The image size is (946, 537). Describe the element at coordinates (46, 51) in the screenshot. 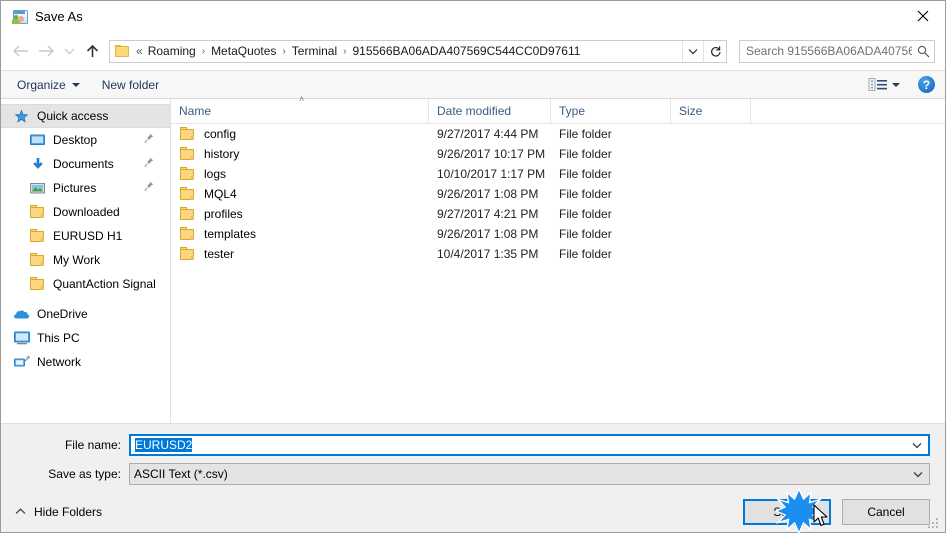

I see `forward-button` at that location.